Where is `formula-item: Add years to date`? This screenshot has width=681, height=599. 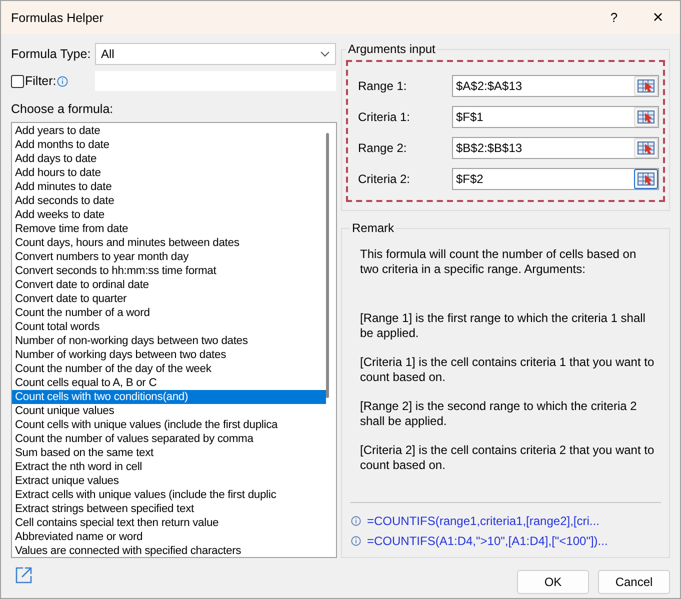
formula-item: Add years to date is located at coordinates (169, 131).